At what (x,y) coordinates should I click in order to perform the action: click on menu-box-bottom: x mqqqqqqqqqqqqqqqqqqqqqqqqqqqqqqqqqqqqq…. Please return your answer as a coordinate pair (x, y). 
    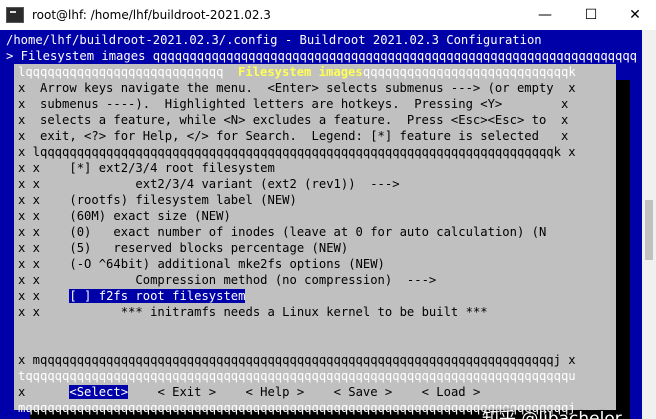
    Looking at the image, I should click on (297, 360).